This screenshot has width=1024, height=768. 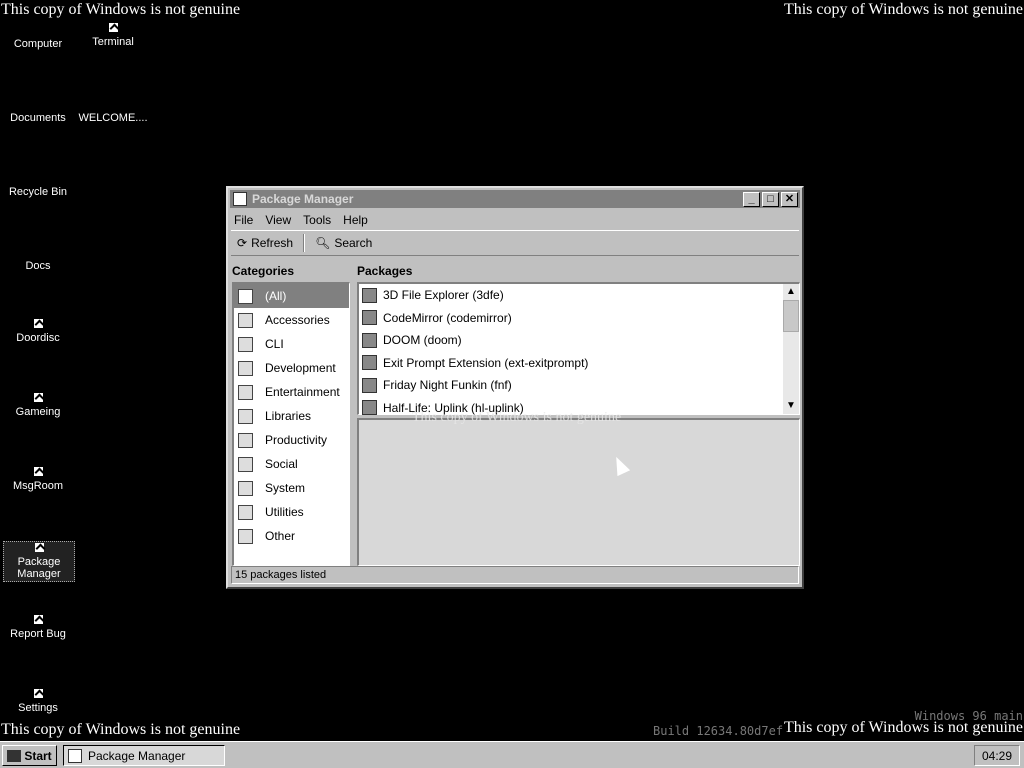 What do you see at coordinates (447, 385) in the screenshot?
I see `package-label: Friday Night Funkin (fnf)` at bounding box center [447, 385].